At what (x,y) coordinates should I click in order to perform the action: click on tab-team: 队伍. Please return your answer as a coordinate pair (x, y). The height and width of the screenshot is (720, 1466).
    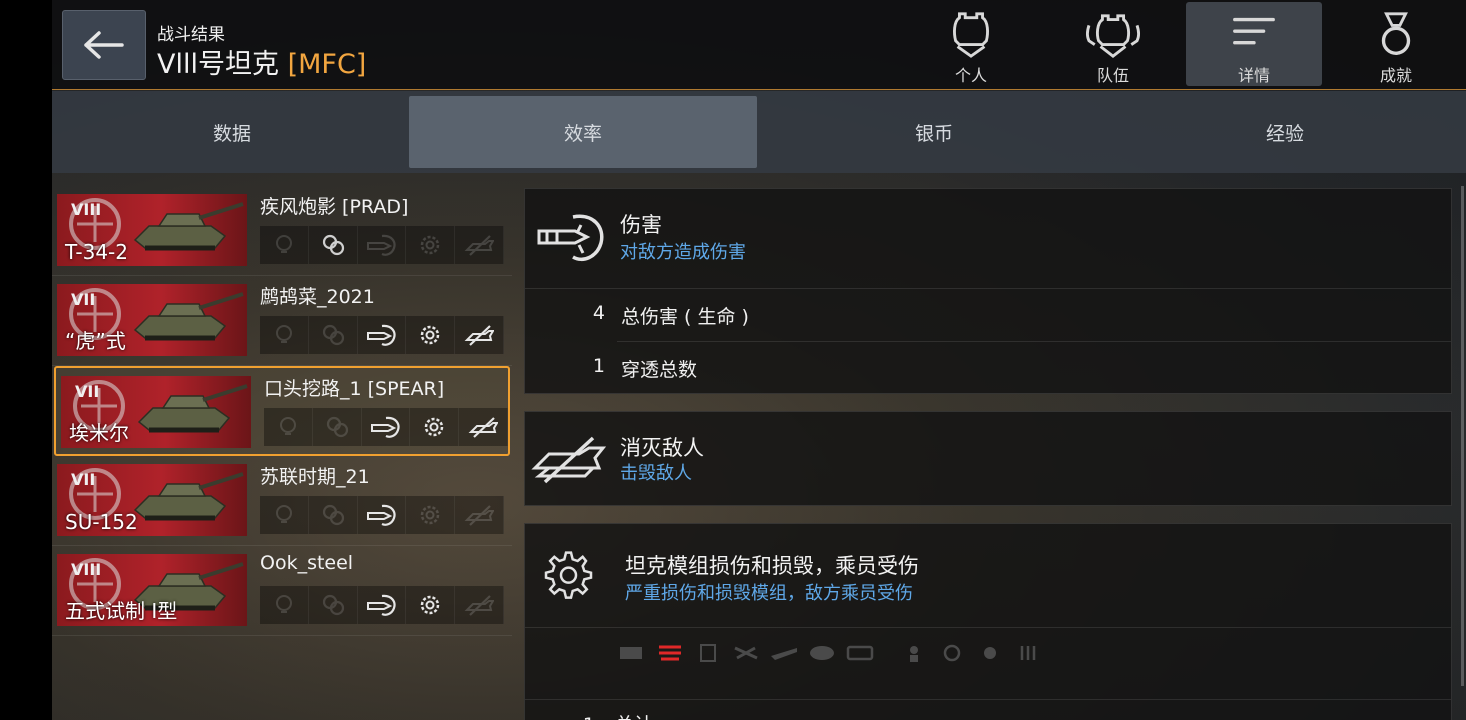
    Looking at the image, I should click on (1113, 44).